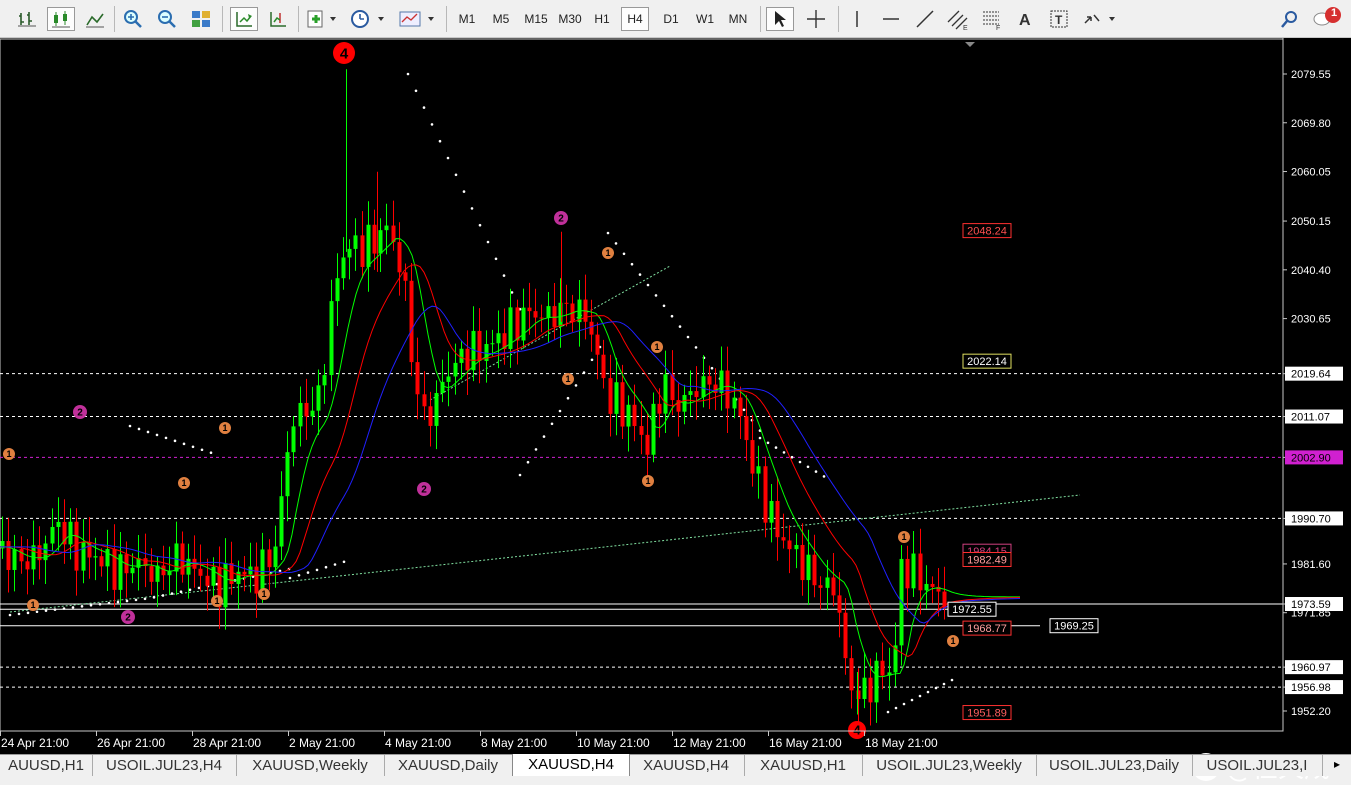 The width and height of the screenshot is (1351, 785). I want to click on timeframe-m5-button: M5, so click(501, 19).